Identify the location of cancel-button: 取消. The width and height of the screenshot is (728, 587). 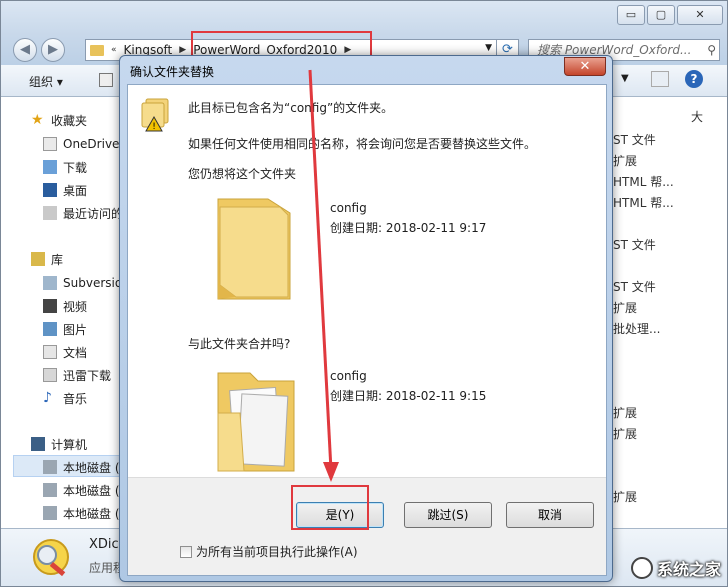
(550, 515).